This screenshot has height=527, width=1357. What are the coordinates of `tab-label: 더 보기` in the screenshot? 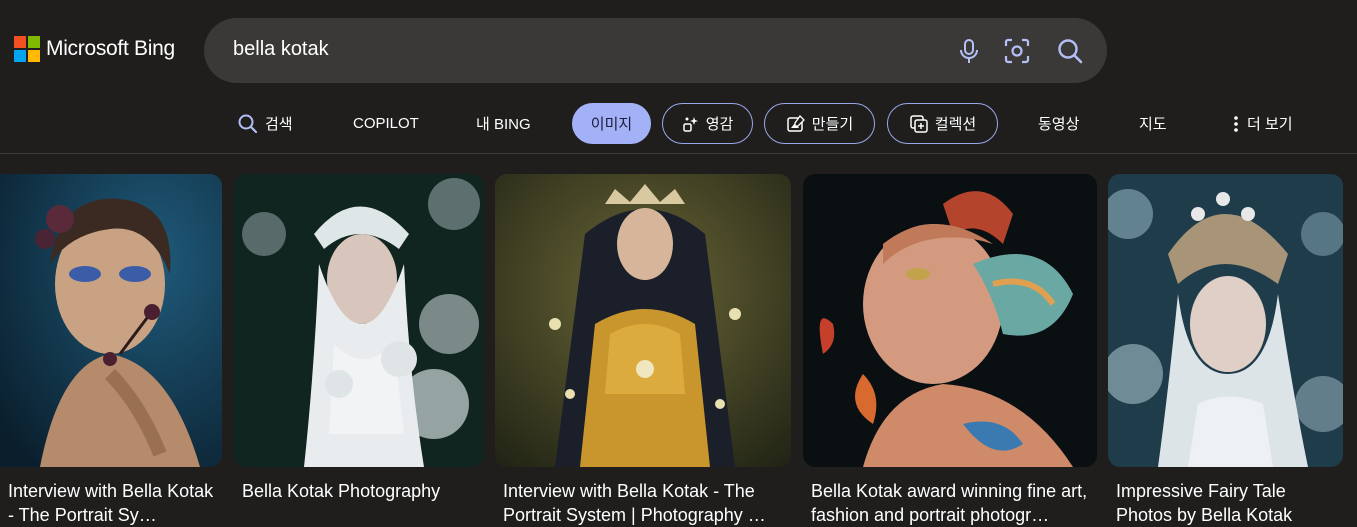 It's located at (1270, 124).